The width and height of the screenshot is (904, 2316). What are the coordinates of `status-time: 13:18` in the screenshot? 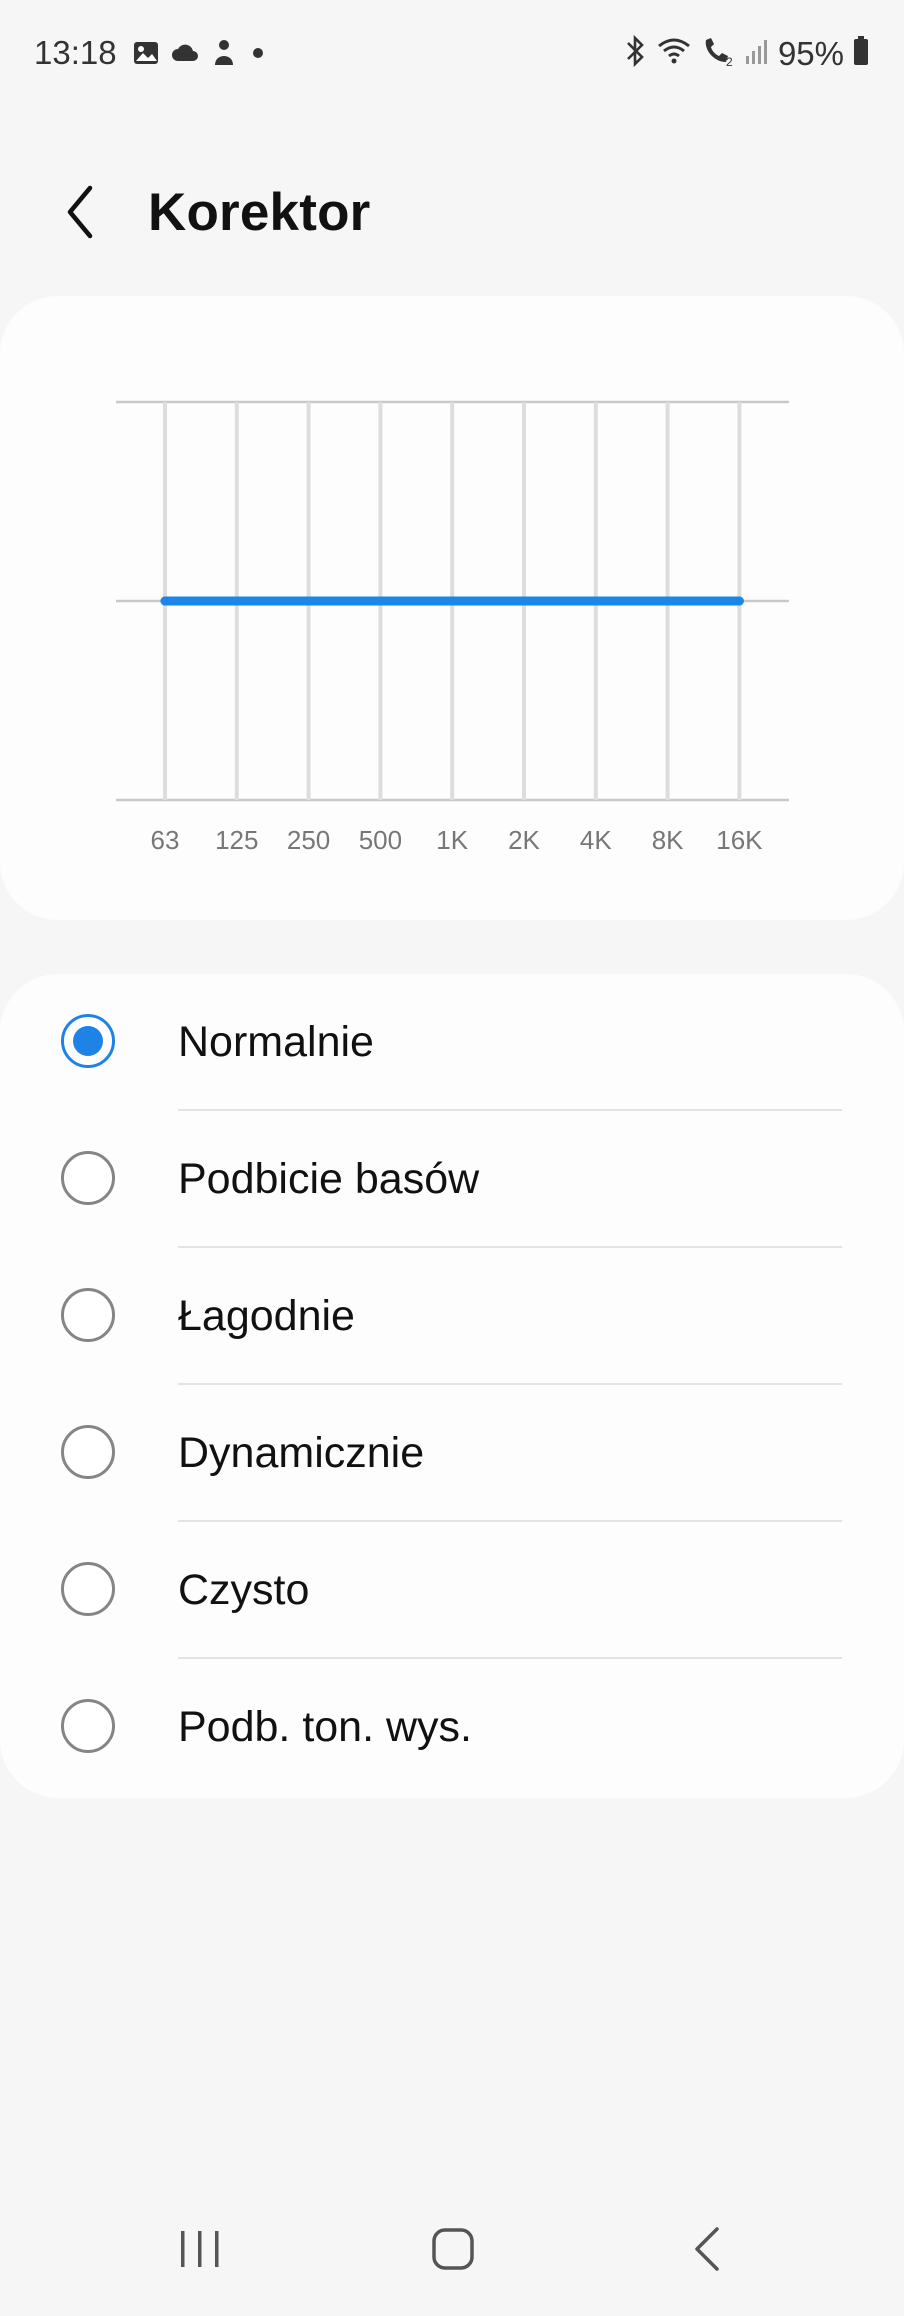 It's located at (75, 52).